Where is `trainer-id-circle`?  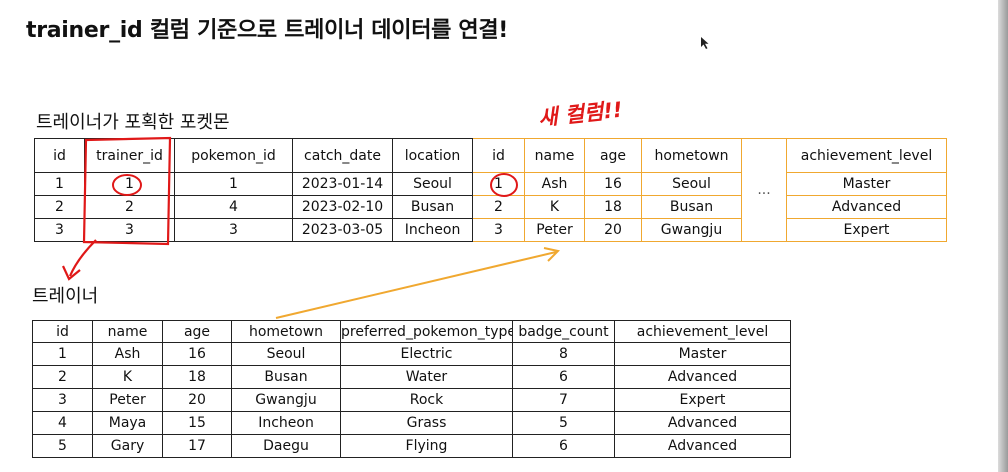
trainer-id-circle is located at coordinates (127, 185).